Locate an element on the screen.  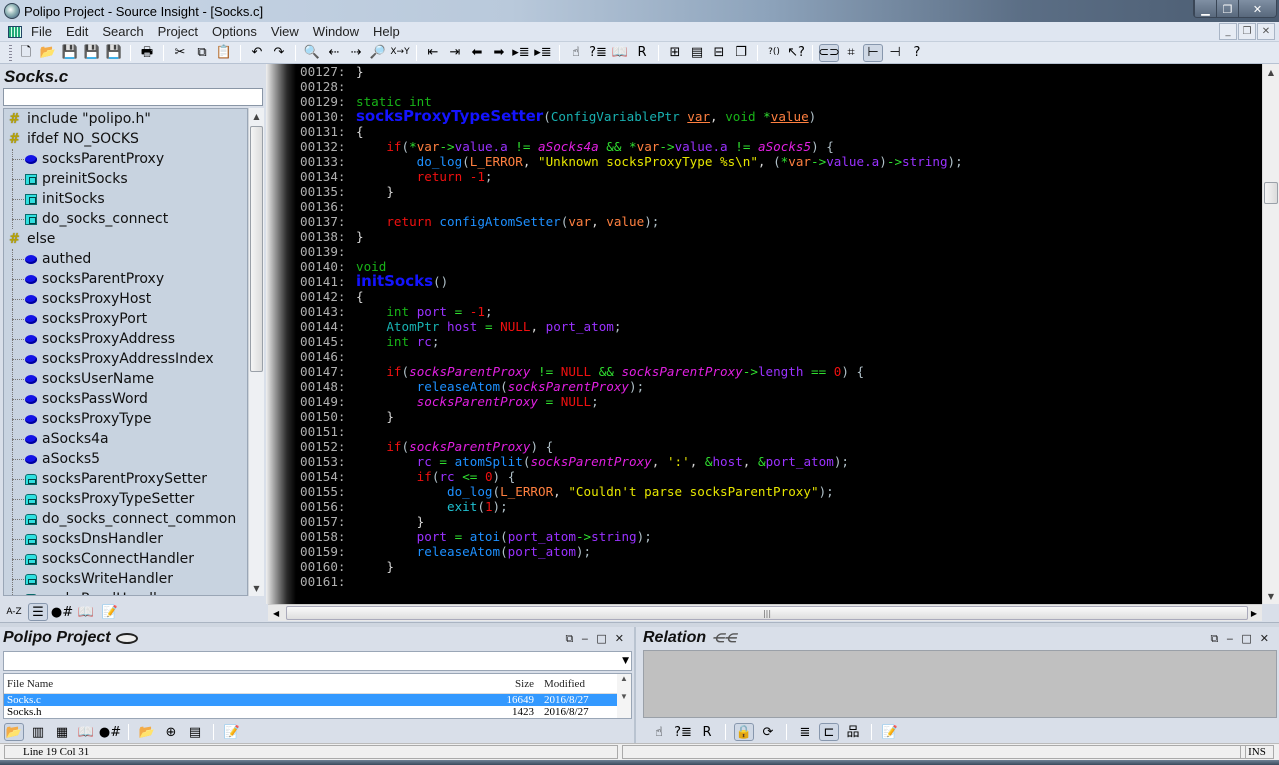
menu-view: View is located at coordinates (285, 31).